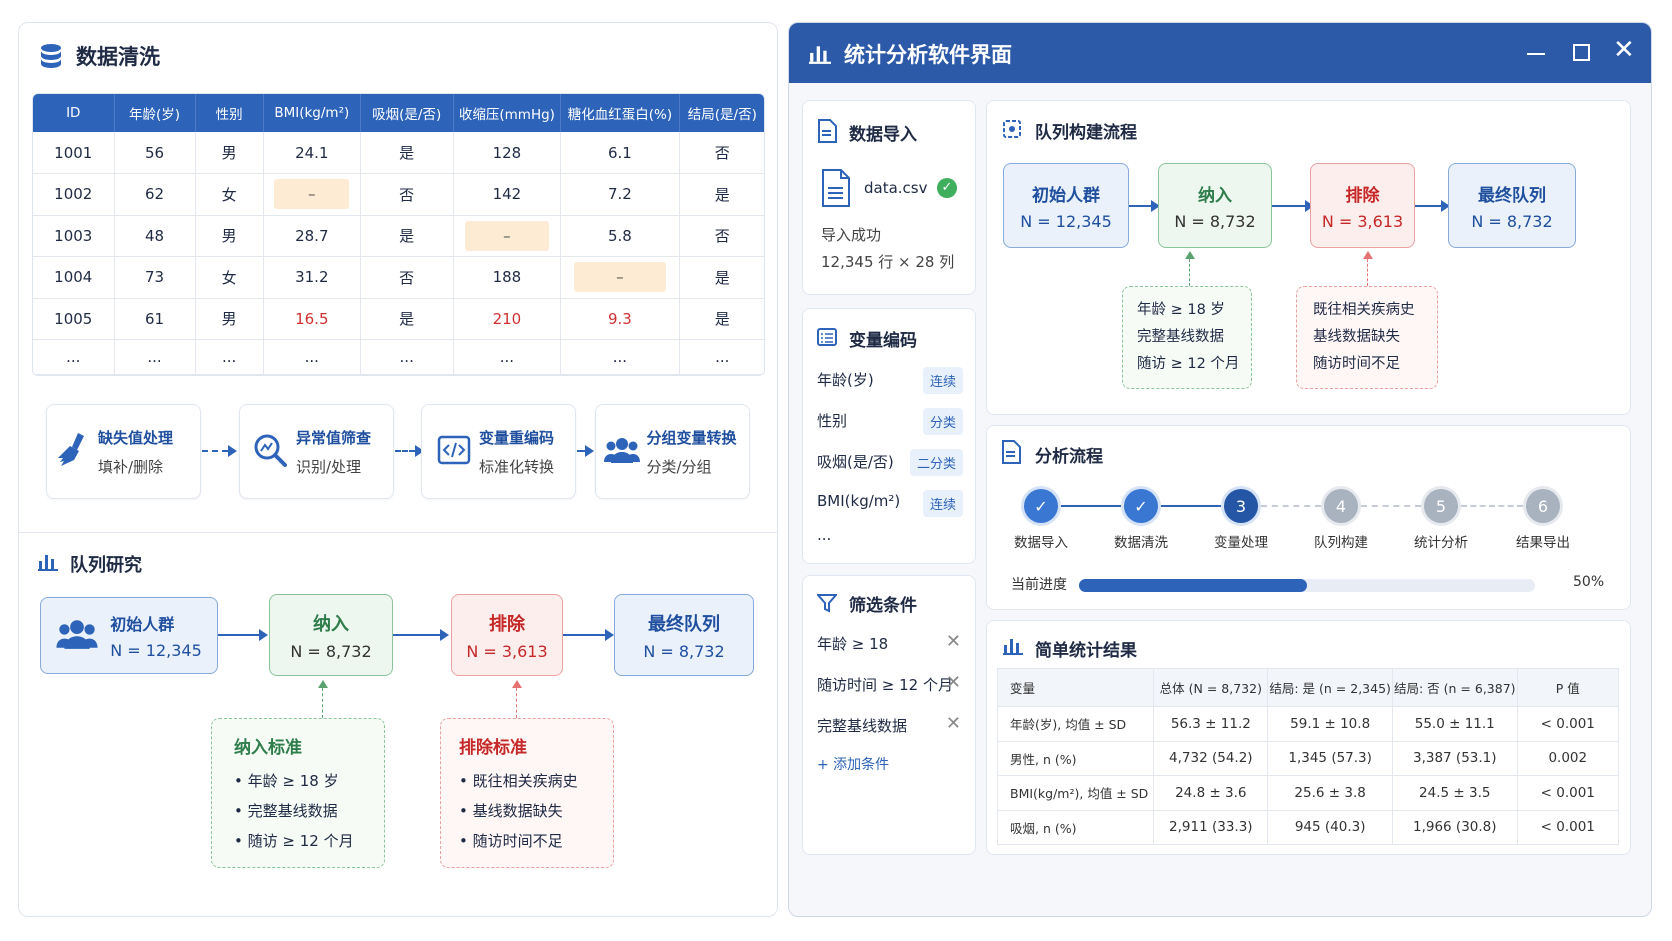  What do you see at coordinates (620, 236) in the screenshot?
I see `table-cell: 5.8` at bounding box center [620, 236].